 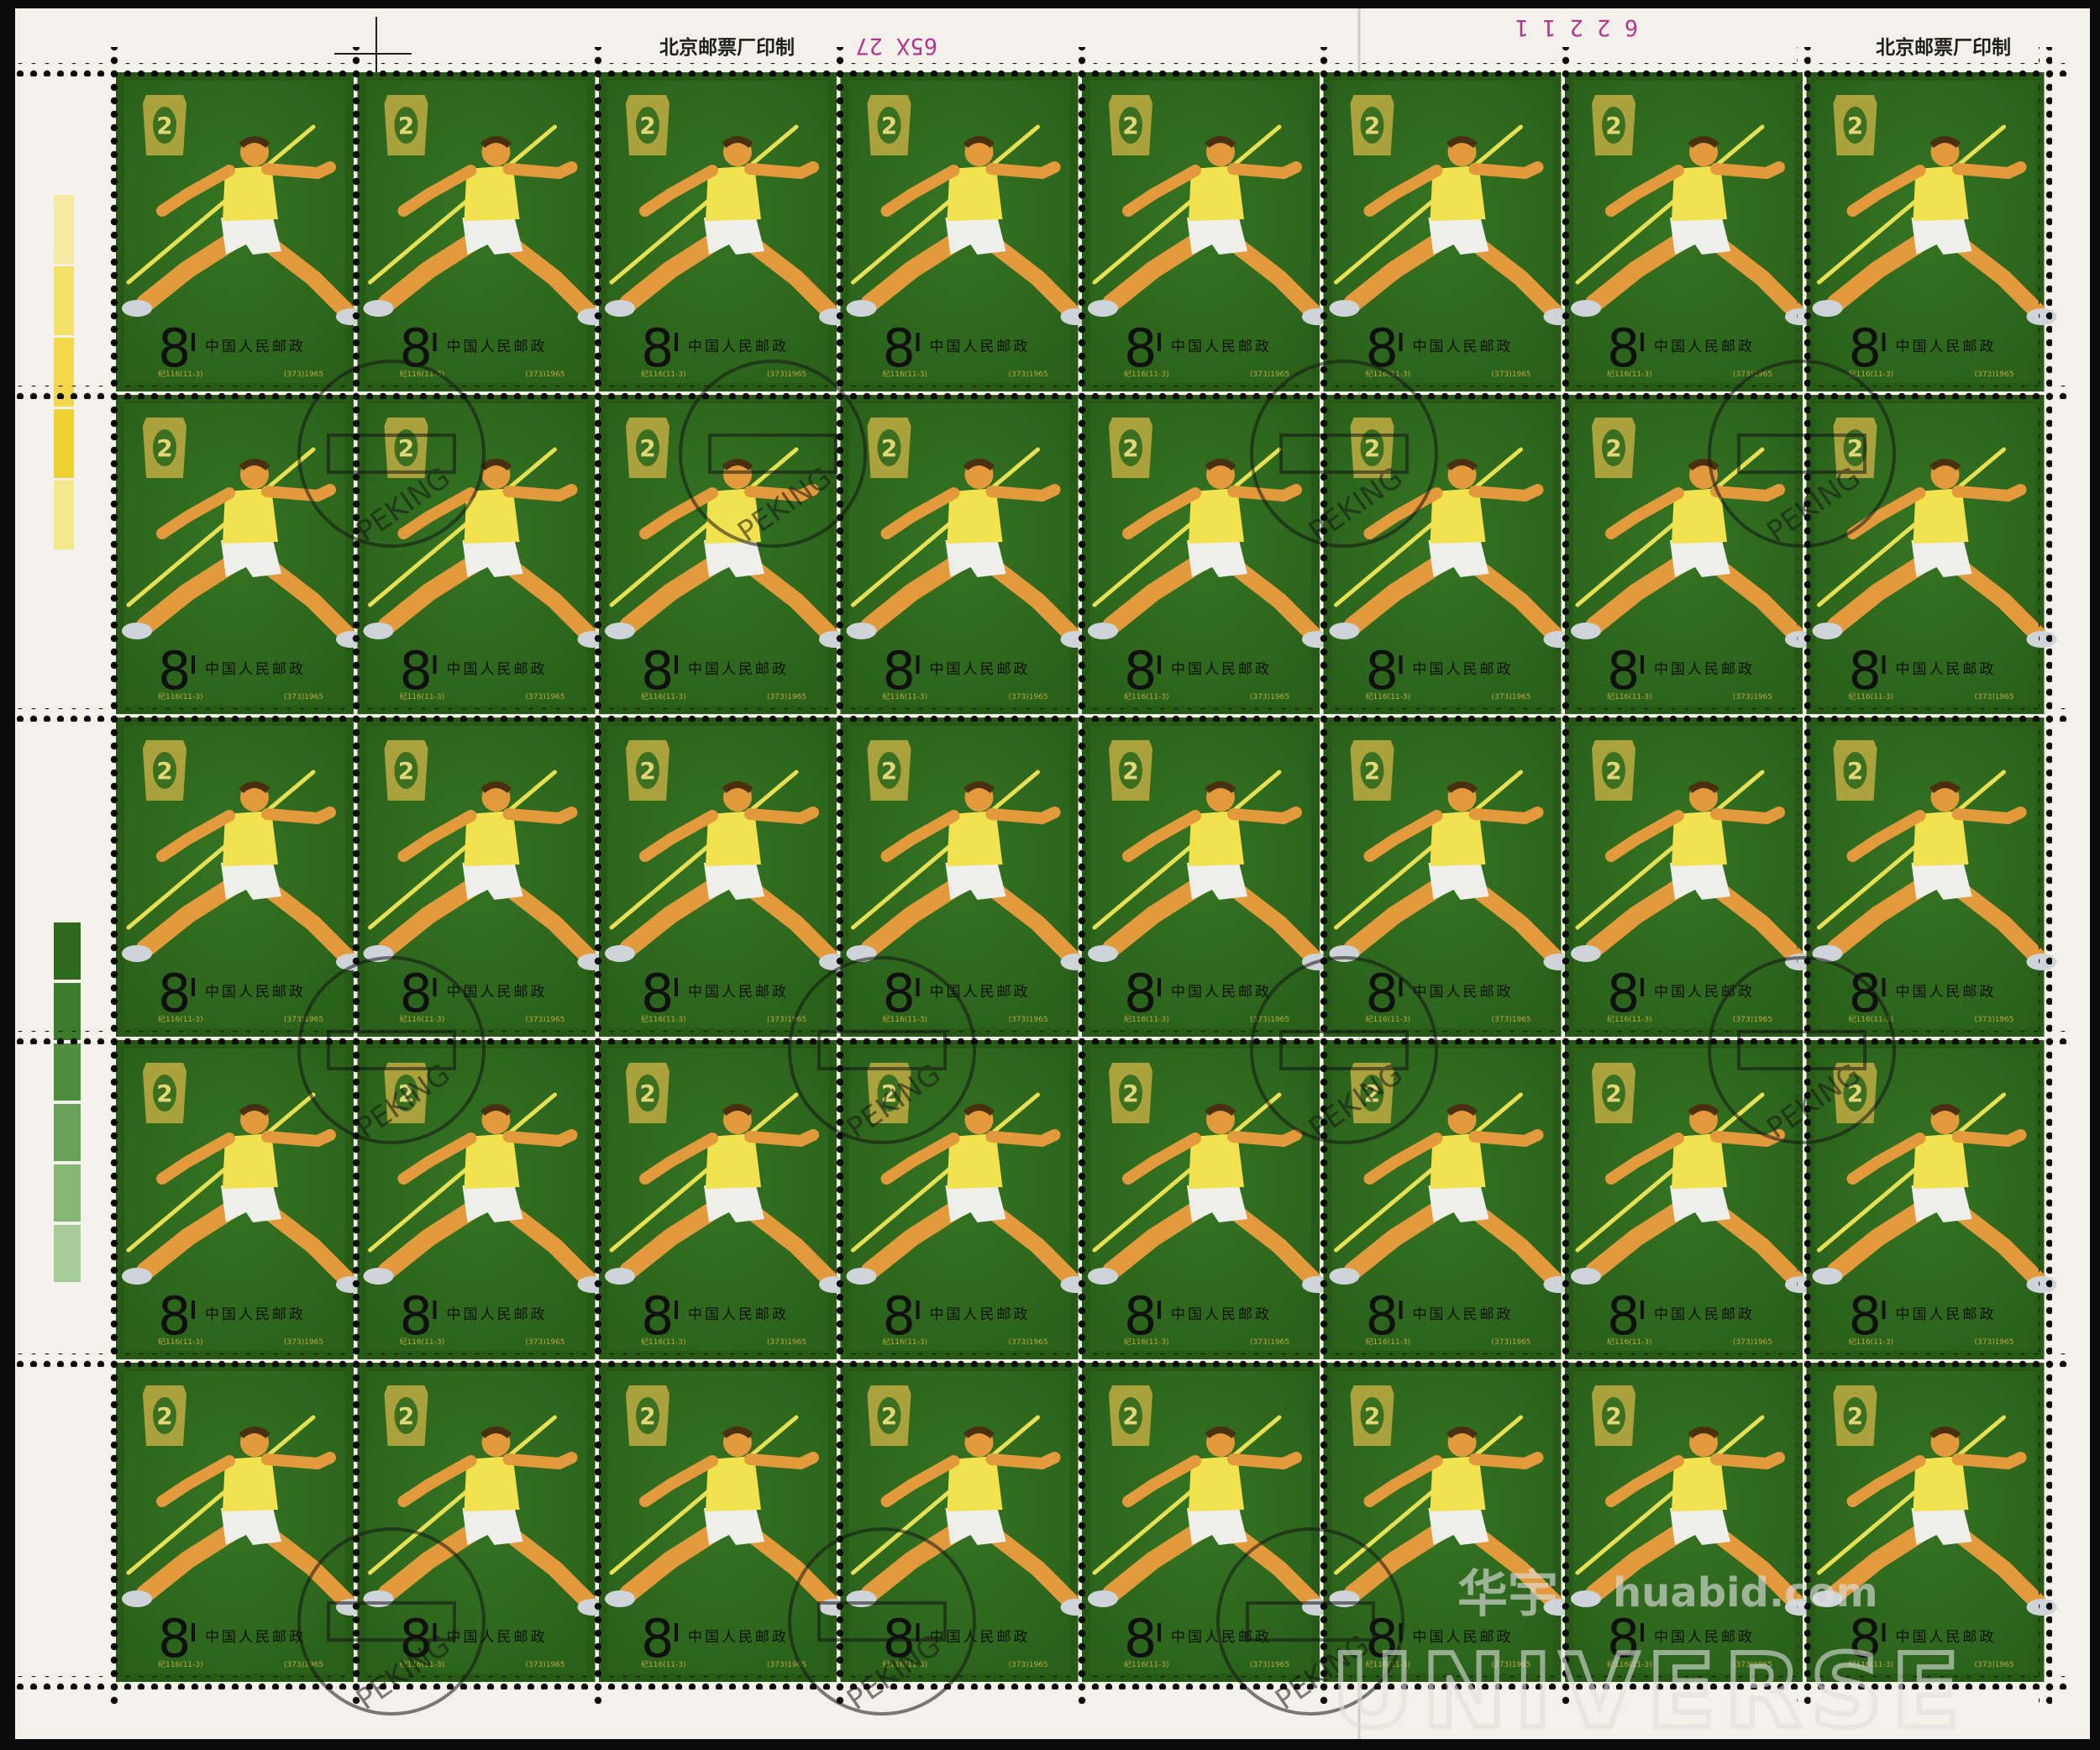 What do you see at coordinates (1943, 47) in the screenshot?
I see `top-imprint-right: 北京邮票厂印制` at bounding box center [1943, 47].